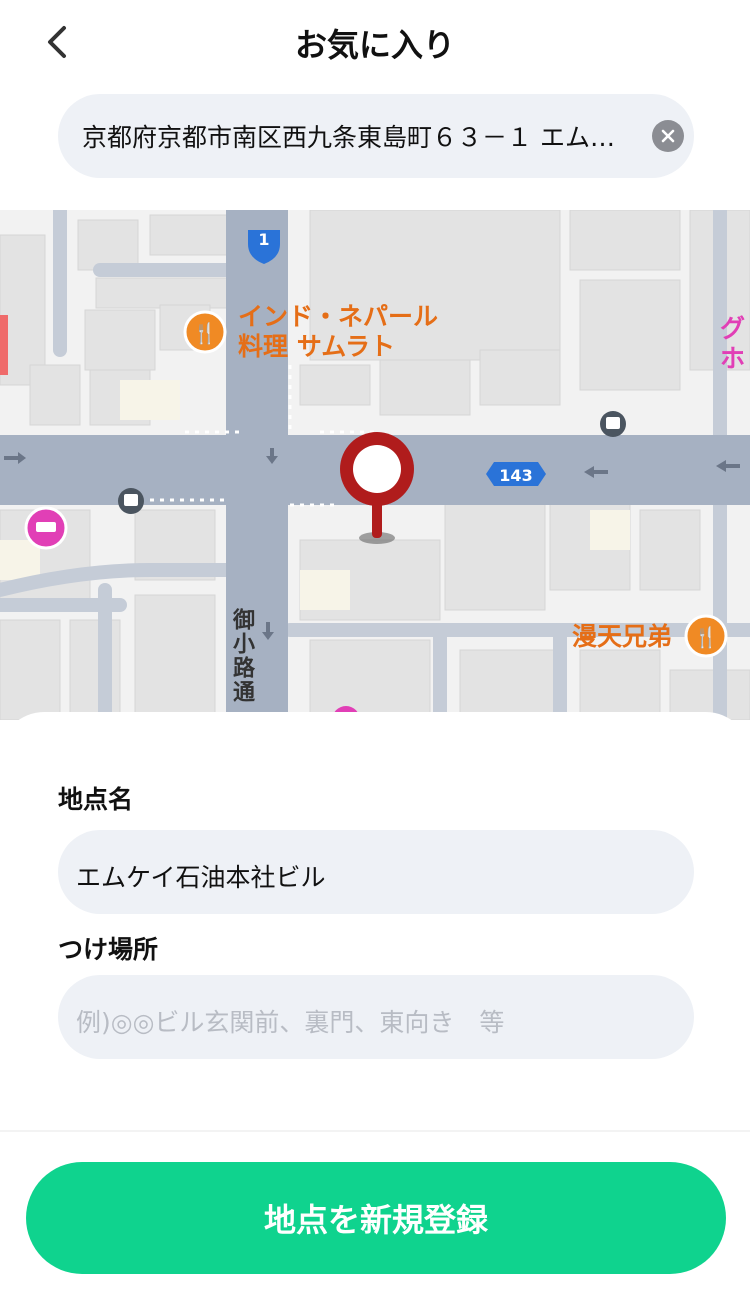  What do you see at coordinates (264, 239) in the screenshot?
I see `route-1-badge: 1` at bounding box center [264, 239].